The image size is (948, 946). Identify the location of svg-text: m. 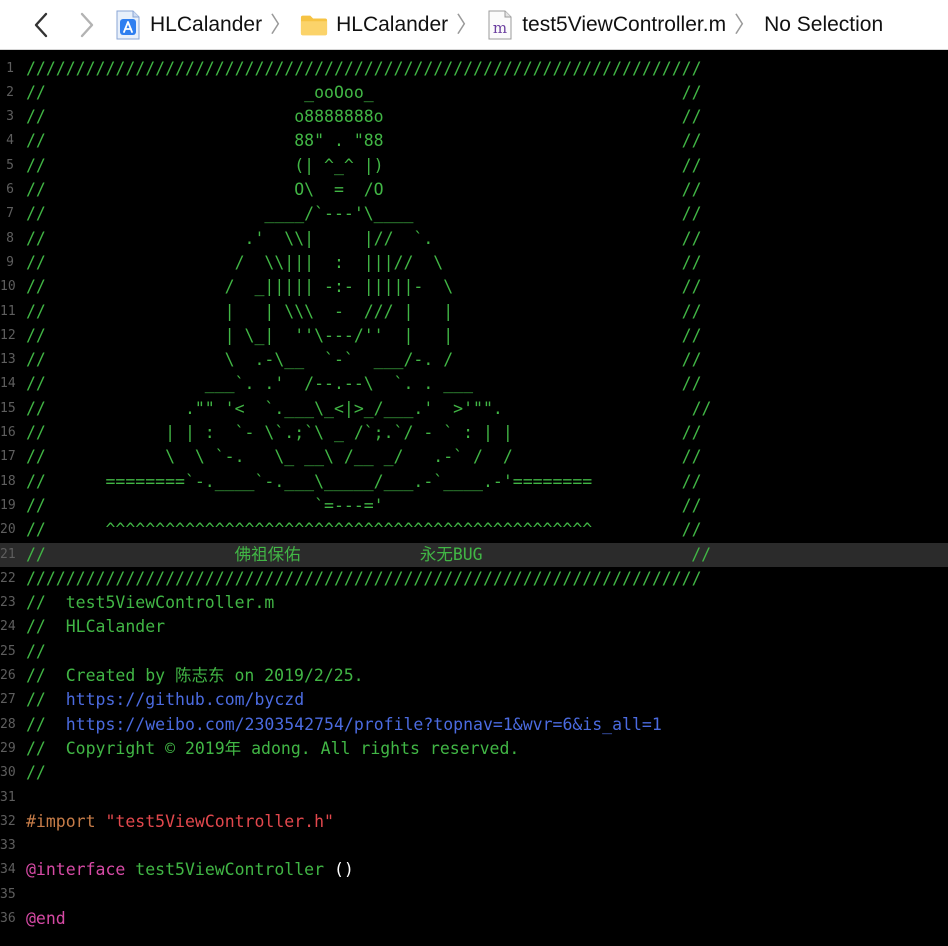
(500, 28).